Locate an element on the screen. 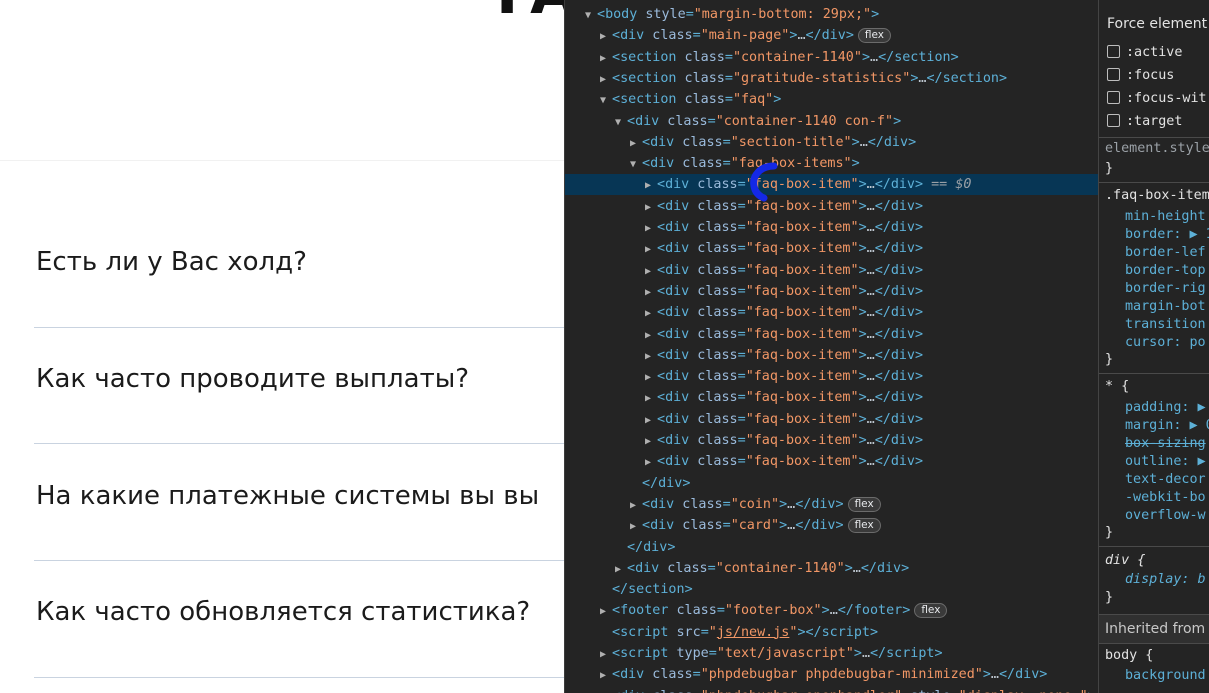 This screenshot has height=693, width=1209. dom-node: ▶ <div class="container-1140">…</div> is located at coordinates (831, 568).